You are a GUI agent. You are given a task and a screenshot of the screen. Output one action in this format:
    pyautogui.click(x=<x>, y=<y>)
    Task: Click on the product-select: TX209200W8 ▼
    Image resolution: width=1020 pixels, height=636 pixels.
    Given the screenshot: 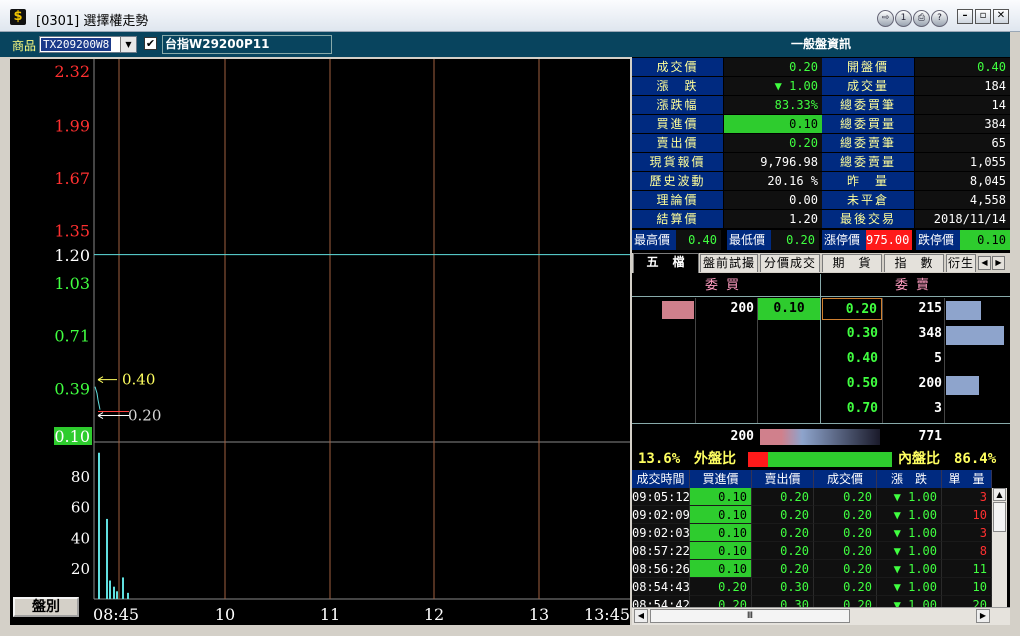 What is the action you would take?
    pyautogui.click(x=88, y=44)
    